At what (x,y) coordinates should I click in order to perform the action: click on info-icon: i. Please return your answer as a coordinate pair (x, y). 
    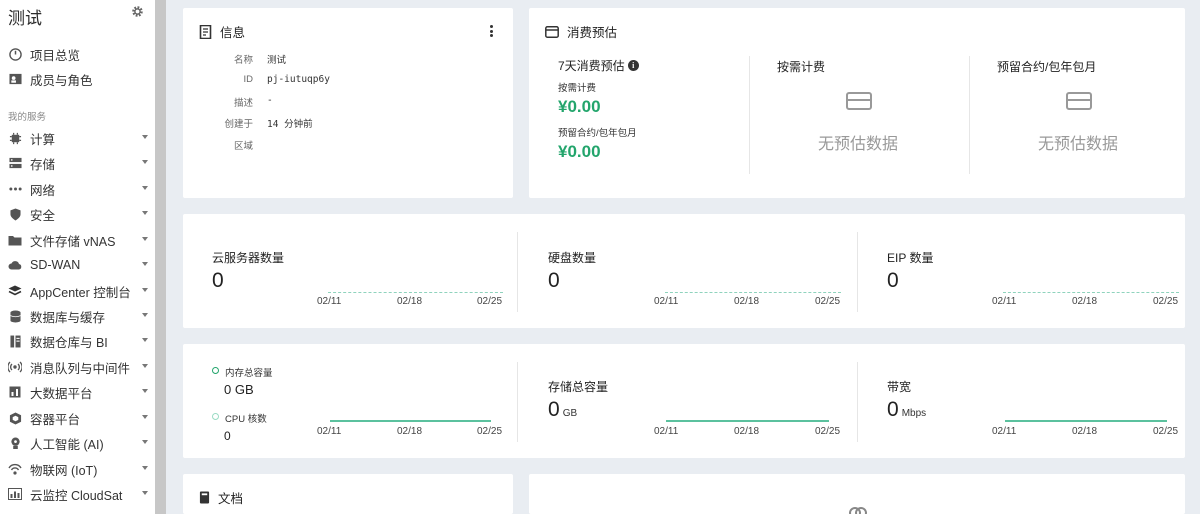
    Looking at the image, I should click on (633, 65).